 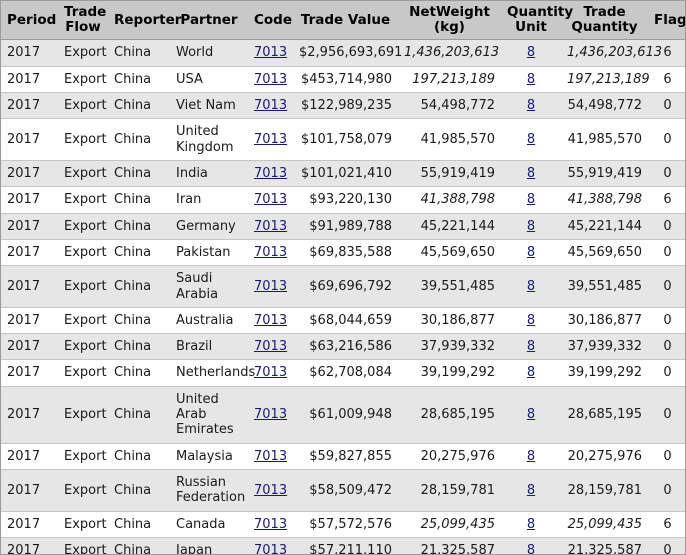 What do you see at coordinates (351, 53) in the screenshot?
I see `cell-trade-value-value: $2,956,693,691` at bounding box center [351, 53].